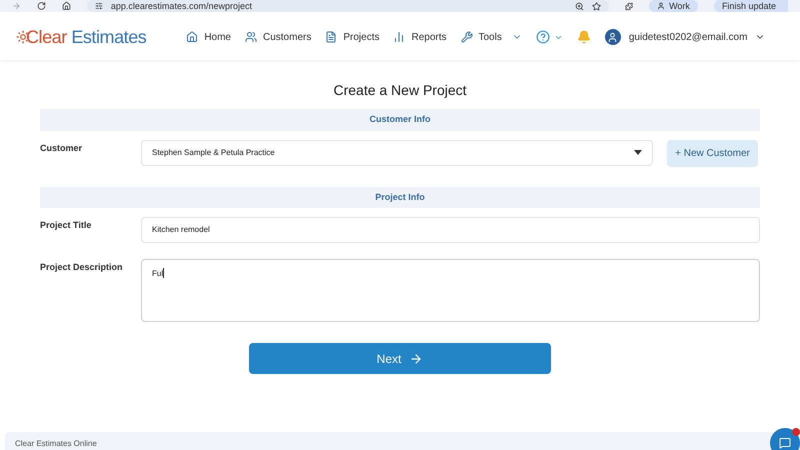 The height and width of the screenshot is (450, 800). Describe the element at coordinates (397, 153) in the screenshot. I see `customer-select: Stephen Sample & Petula Practice` at that location.